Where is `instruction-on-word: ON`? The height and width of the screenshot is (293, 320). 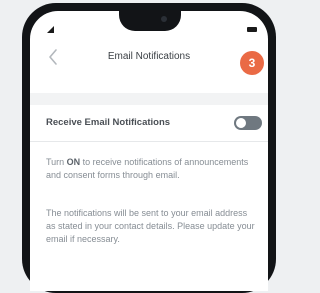
instruction-on-word: ON is located at coordinates (73, 162).